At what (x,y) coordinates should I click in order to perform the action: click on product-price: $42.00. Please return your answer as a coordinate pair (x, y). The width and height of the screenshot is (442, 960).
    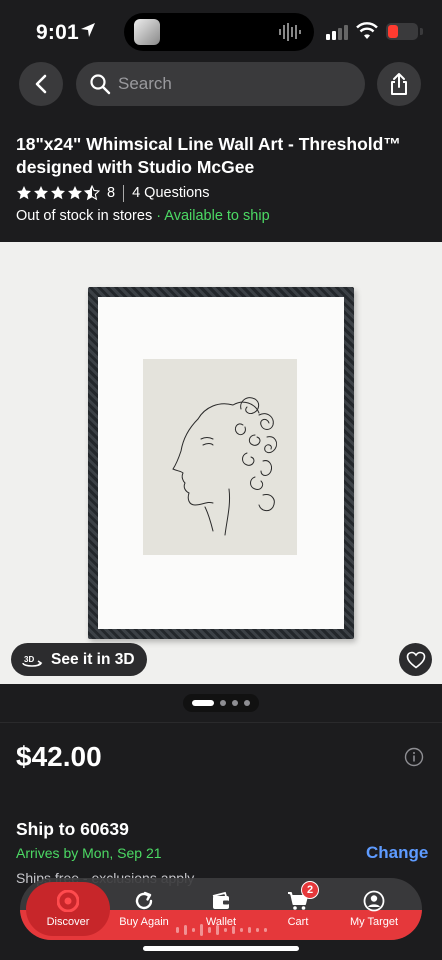
    Looking at the image, I should click on (59, 756).